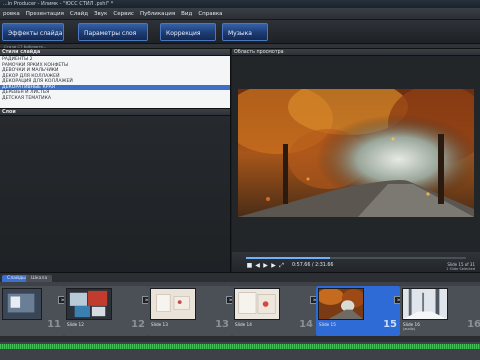  I want to click on slide-selected-status: 1 Slide Selected, so click(460, 269).